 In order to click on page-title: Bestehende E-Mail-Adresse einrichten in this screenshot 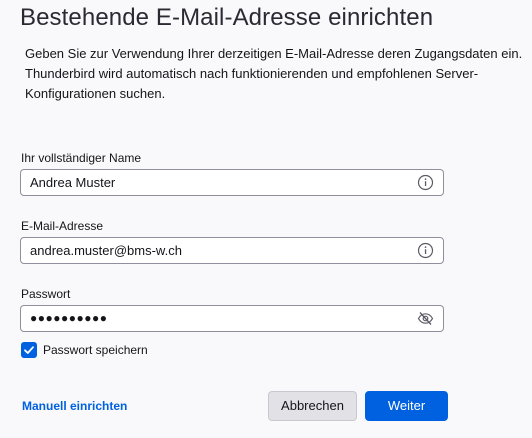, I will do `click(227, 17)`.